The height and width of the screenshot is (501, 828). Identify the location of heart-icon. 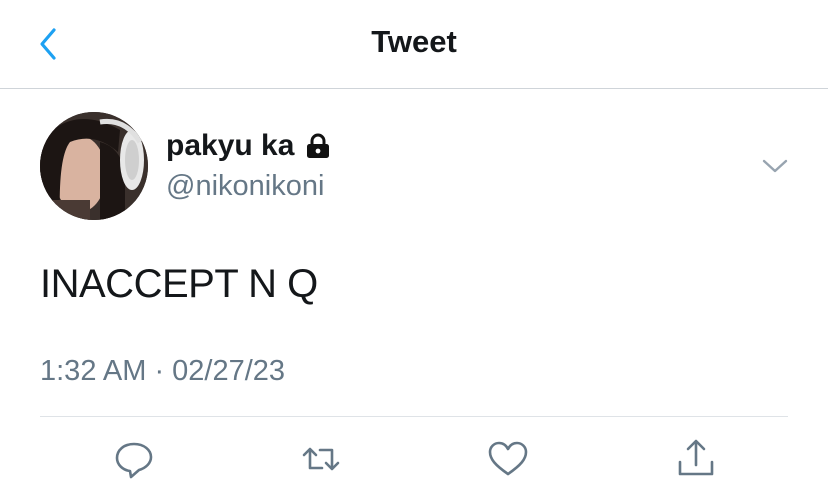
(508, 458).